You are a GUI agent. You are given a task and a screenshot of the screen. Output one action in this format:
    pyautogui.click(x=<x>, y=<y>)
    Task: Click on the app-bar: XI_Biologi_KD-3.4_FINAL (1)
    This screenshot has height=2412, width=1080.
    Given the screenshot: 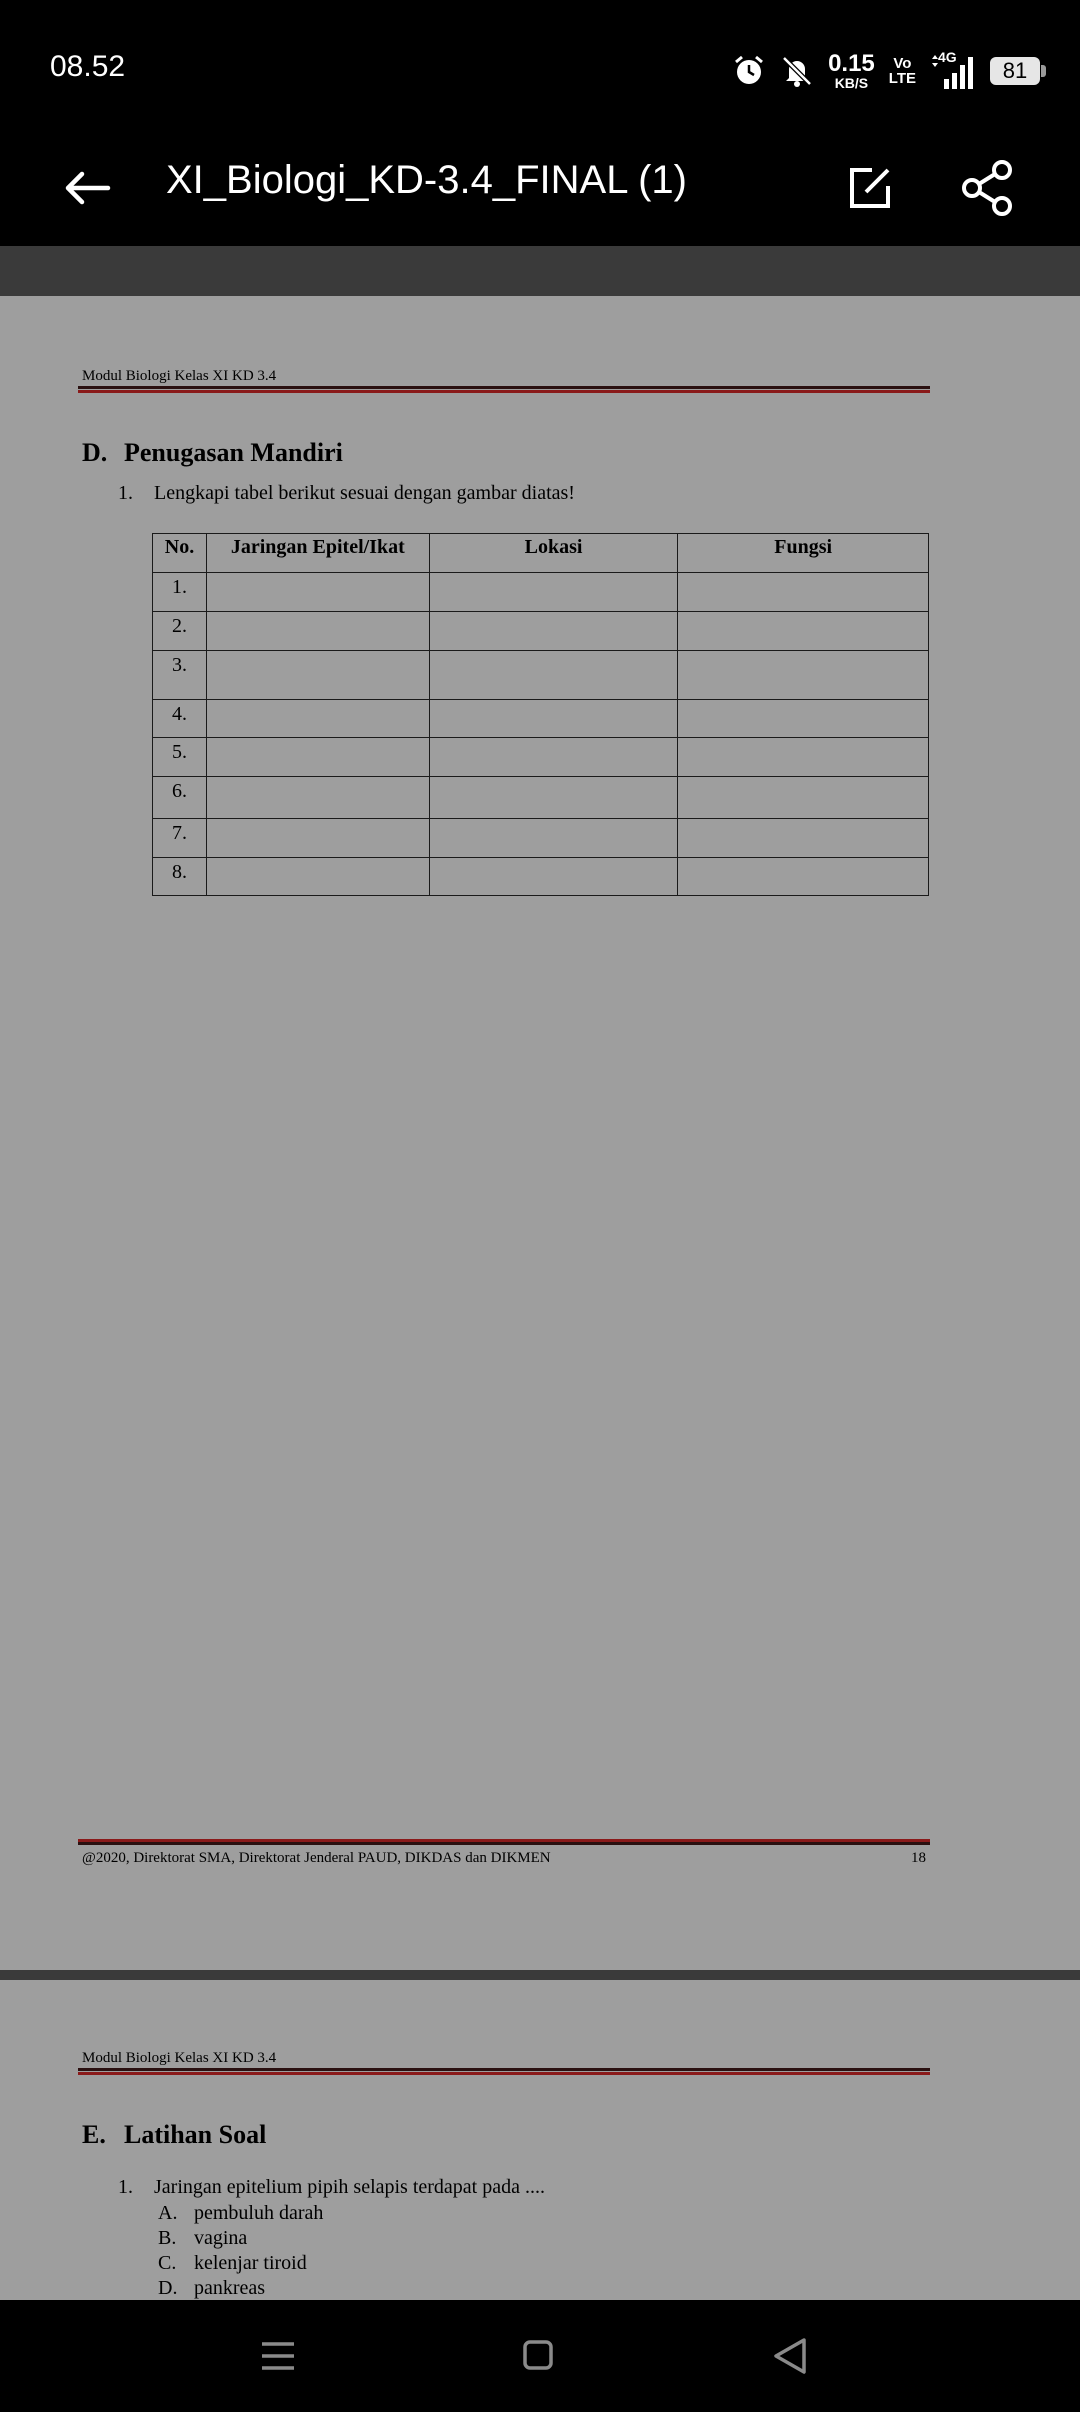 What is the action you would take?
    pyautogui.click(x=540, y=187)
    